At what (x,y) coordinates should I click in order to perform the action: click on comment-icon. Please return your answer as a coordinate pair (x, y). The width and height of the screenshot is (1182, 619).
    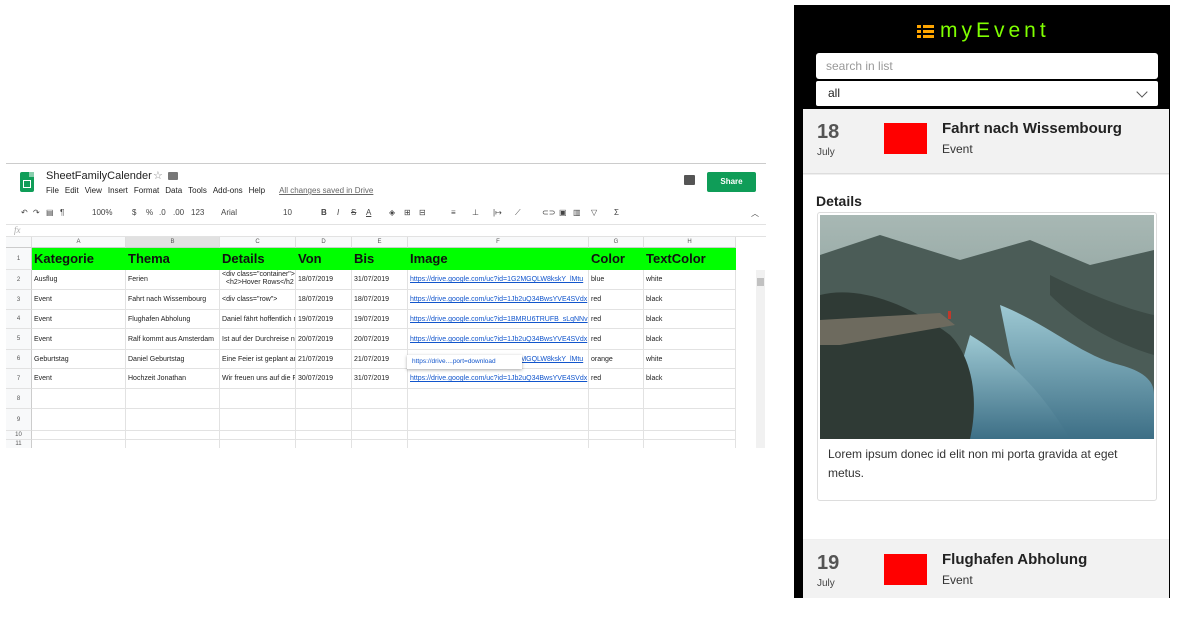
    Looking at the image, I should click on (689, 180).